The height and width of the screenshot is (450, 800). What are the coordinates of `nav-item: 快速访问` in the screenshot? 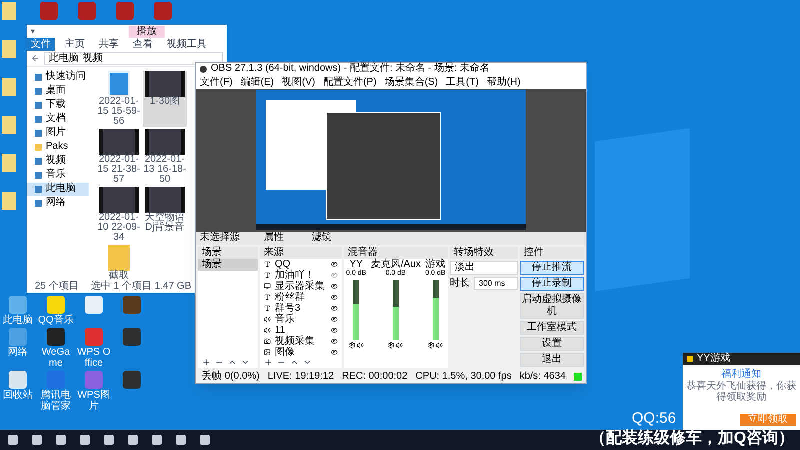 It's located at (58, 77).